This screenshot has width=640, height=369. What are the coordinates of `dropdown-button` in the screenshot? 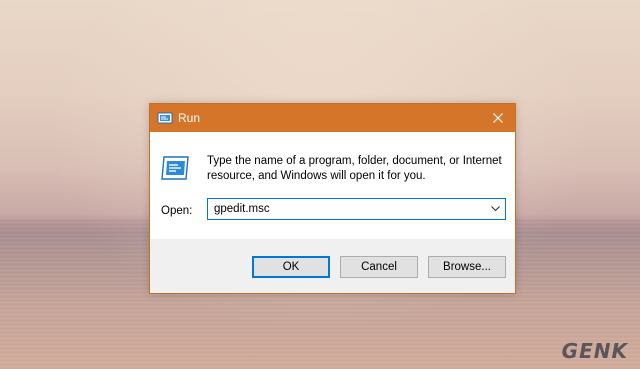 It's located at (495, 209).